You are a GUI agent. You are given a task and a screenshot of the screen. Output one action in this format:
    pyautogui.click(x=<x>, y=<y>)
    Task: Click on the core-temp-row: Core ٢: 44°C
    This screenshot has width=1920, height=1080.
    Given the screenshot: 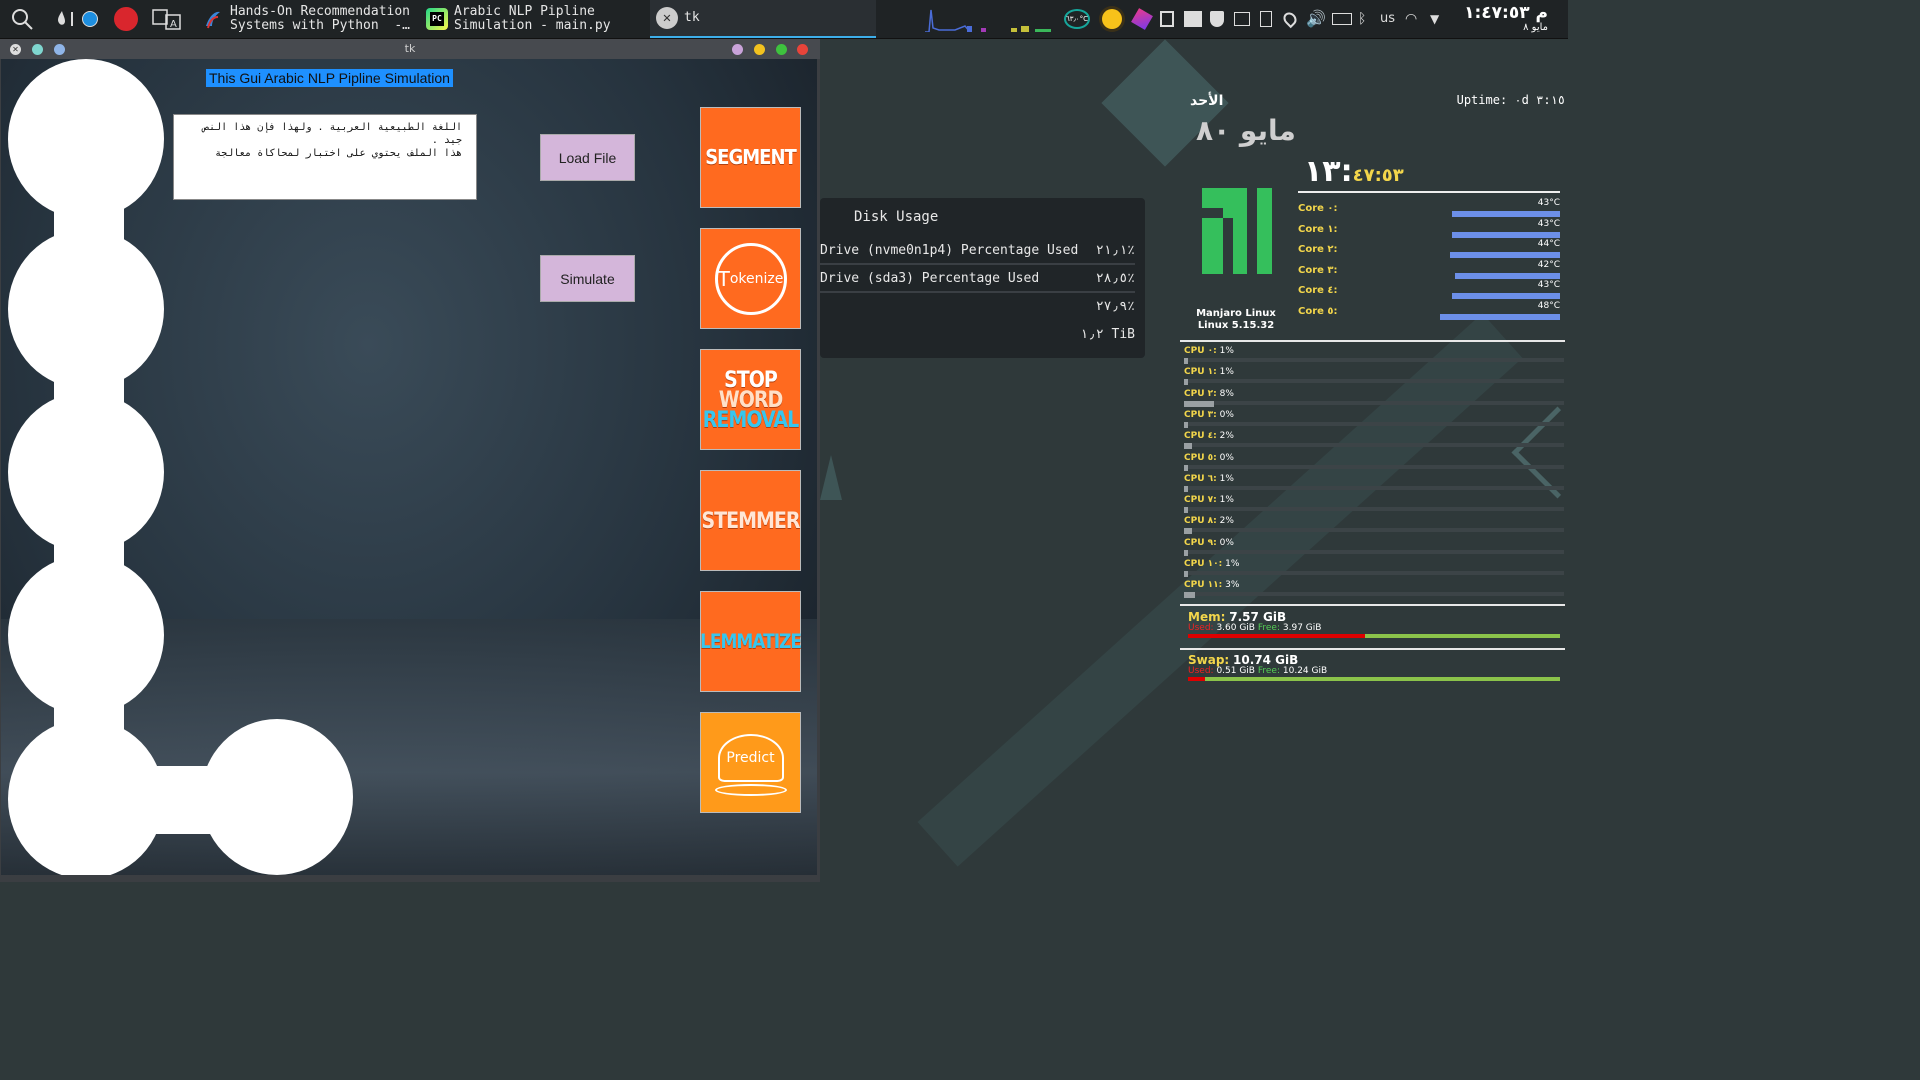 What is the action you would take?
    pyautogui.click(x=1429, y=251)
    